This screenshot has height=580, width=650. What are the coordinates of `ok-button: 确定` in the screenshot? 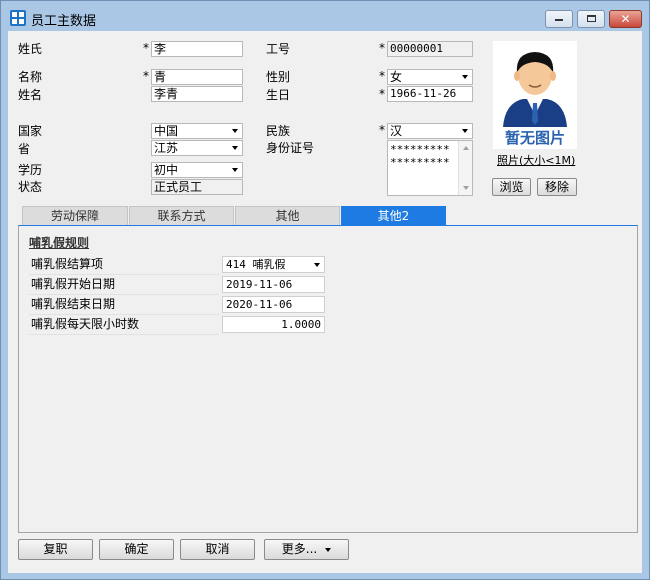 It's located at (136, 549).